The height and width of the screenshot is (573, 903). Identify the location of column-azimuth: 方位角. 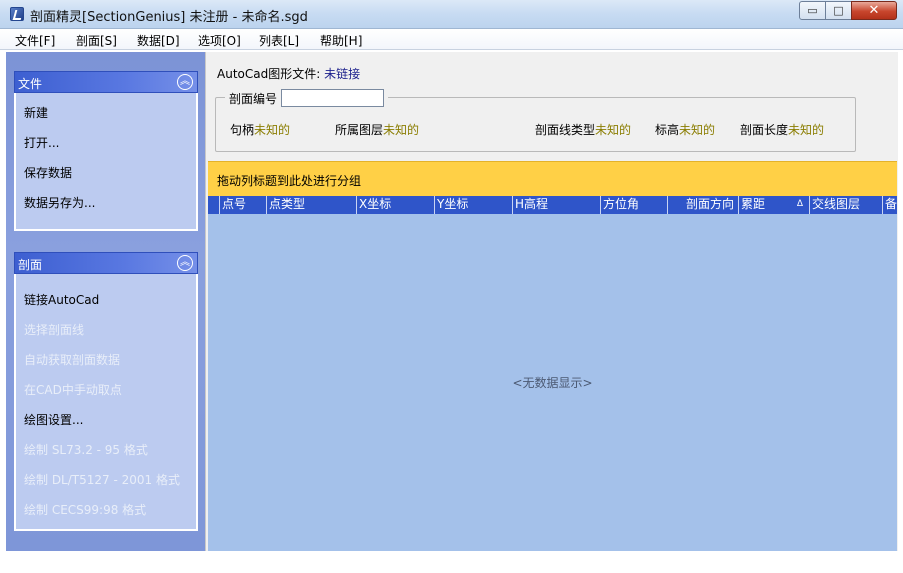
(633, 205).